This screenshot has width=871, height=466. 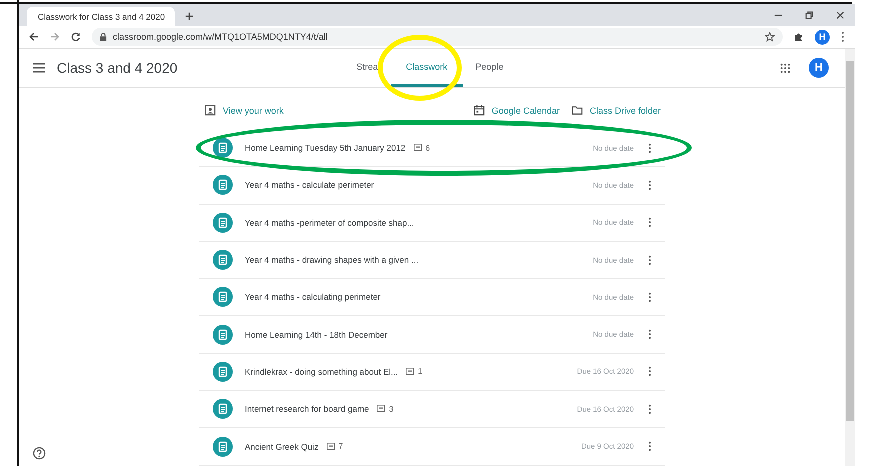 What do you see at coordinates (282, 447) in the screenshot?
I see `assignment-title: Ancient Greek Quiz` at bounding box center [282, 447].